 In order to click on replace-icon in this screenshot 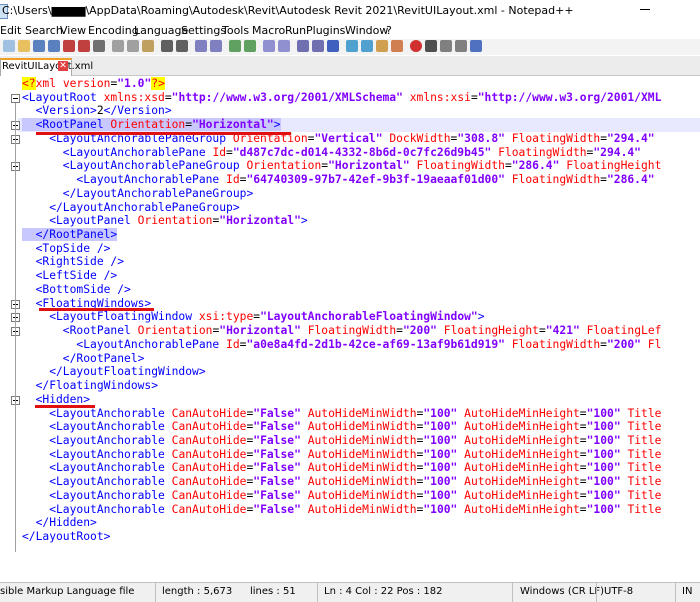, I will do `click(216, 46)`.